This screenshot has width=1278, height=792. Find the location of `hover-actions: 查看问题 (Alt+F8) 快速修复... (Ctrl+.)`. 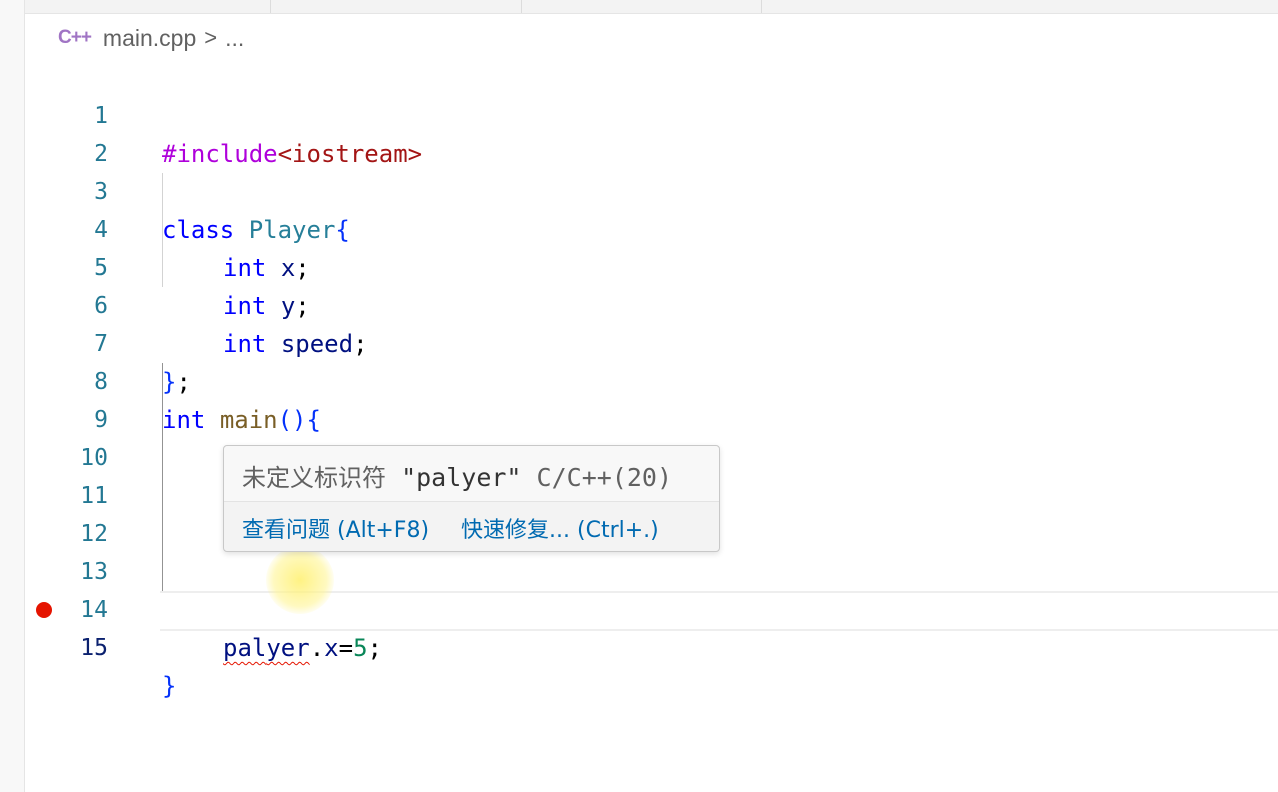

hover-actions: 查看问题 (Alt+F8) 快速修复... (Ctrl+.) is located at coordinates (466, 528).